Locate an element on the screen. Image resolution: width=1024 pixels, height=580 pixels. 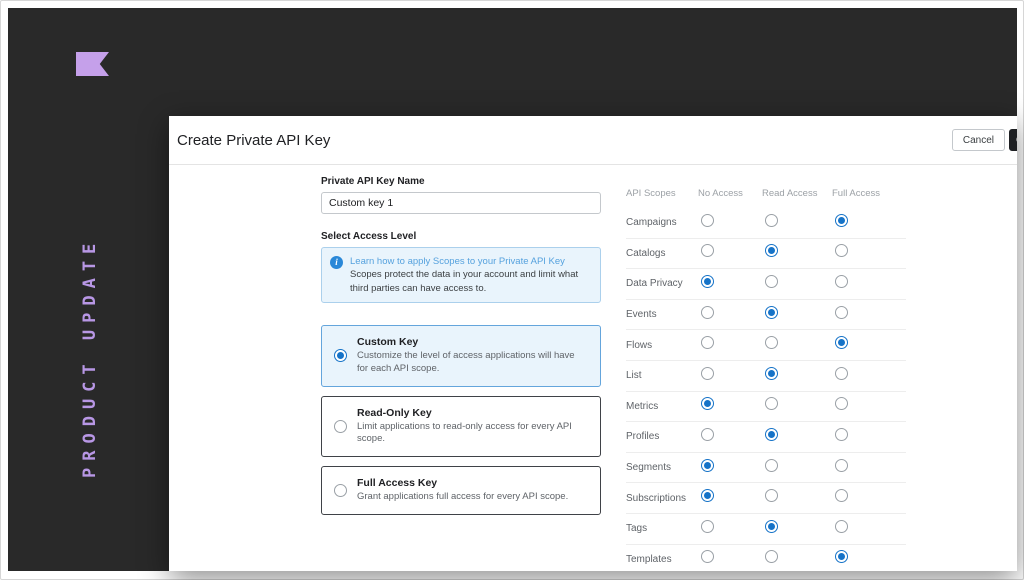
scope-row-campaigns: Campaigns is located at coordinates (766, 223).